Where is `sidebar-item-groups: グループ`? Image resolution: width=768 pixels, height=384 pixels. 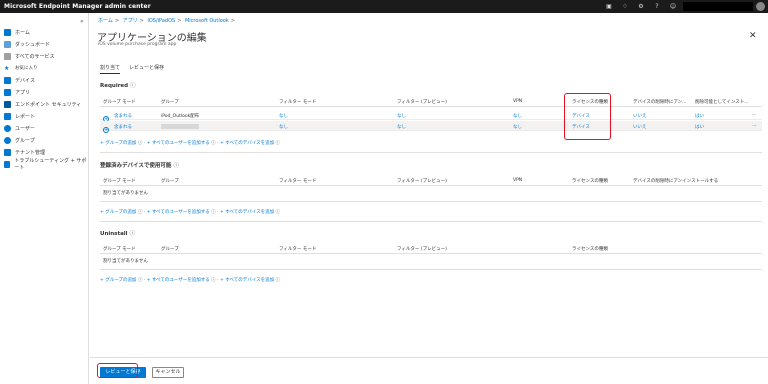
sidebar-item-groups: グループ is located at coordinates (19, 140).